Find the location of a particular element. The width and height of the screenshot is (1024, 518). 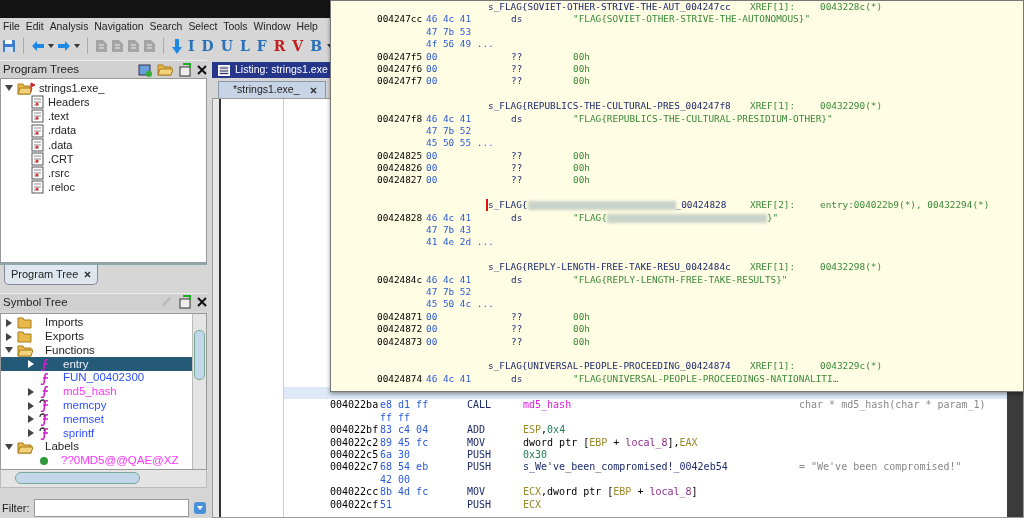

tree-item: Headers is located at coordinates (69, 102).